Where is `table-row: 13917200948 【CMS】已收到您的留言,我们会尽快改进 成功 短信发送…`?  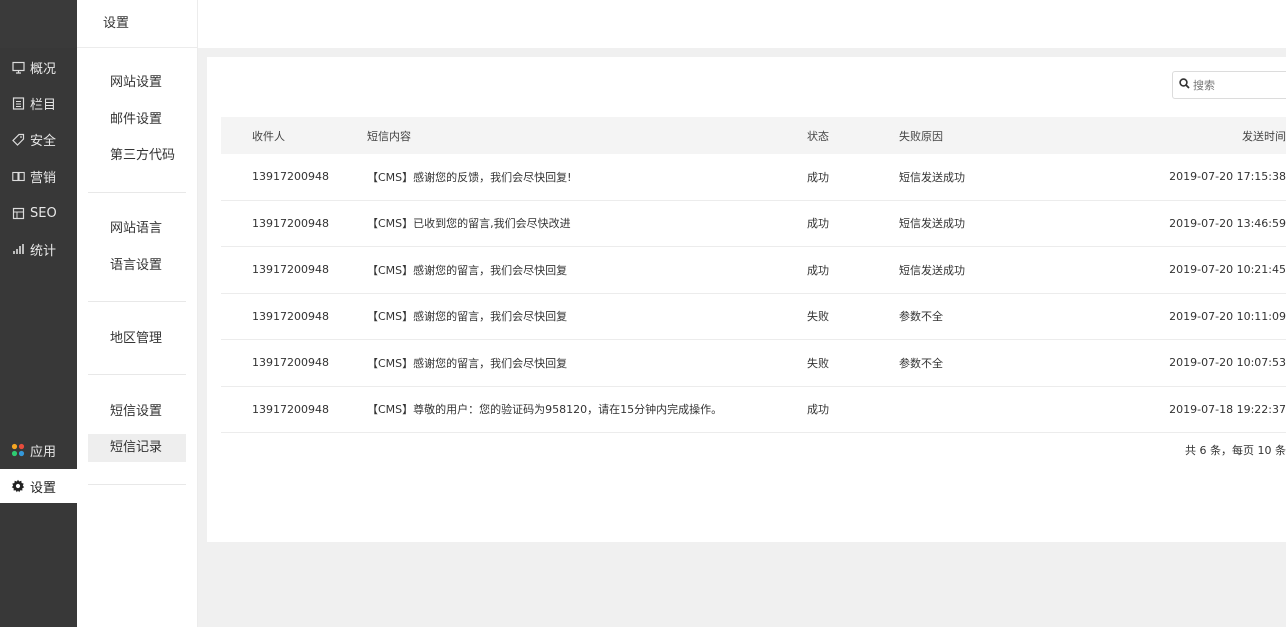
table-row: 13917200948 【CMS】已收到您的留言,我们会尽快改进 成功 短信发送… is located at coordinates (753, 224).